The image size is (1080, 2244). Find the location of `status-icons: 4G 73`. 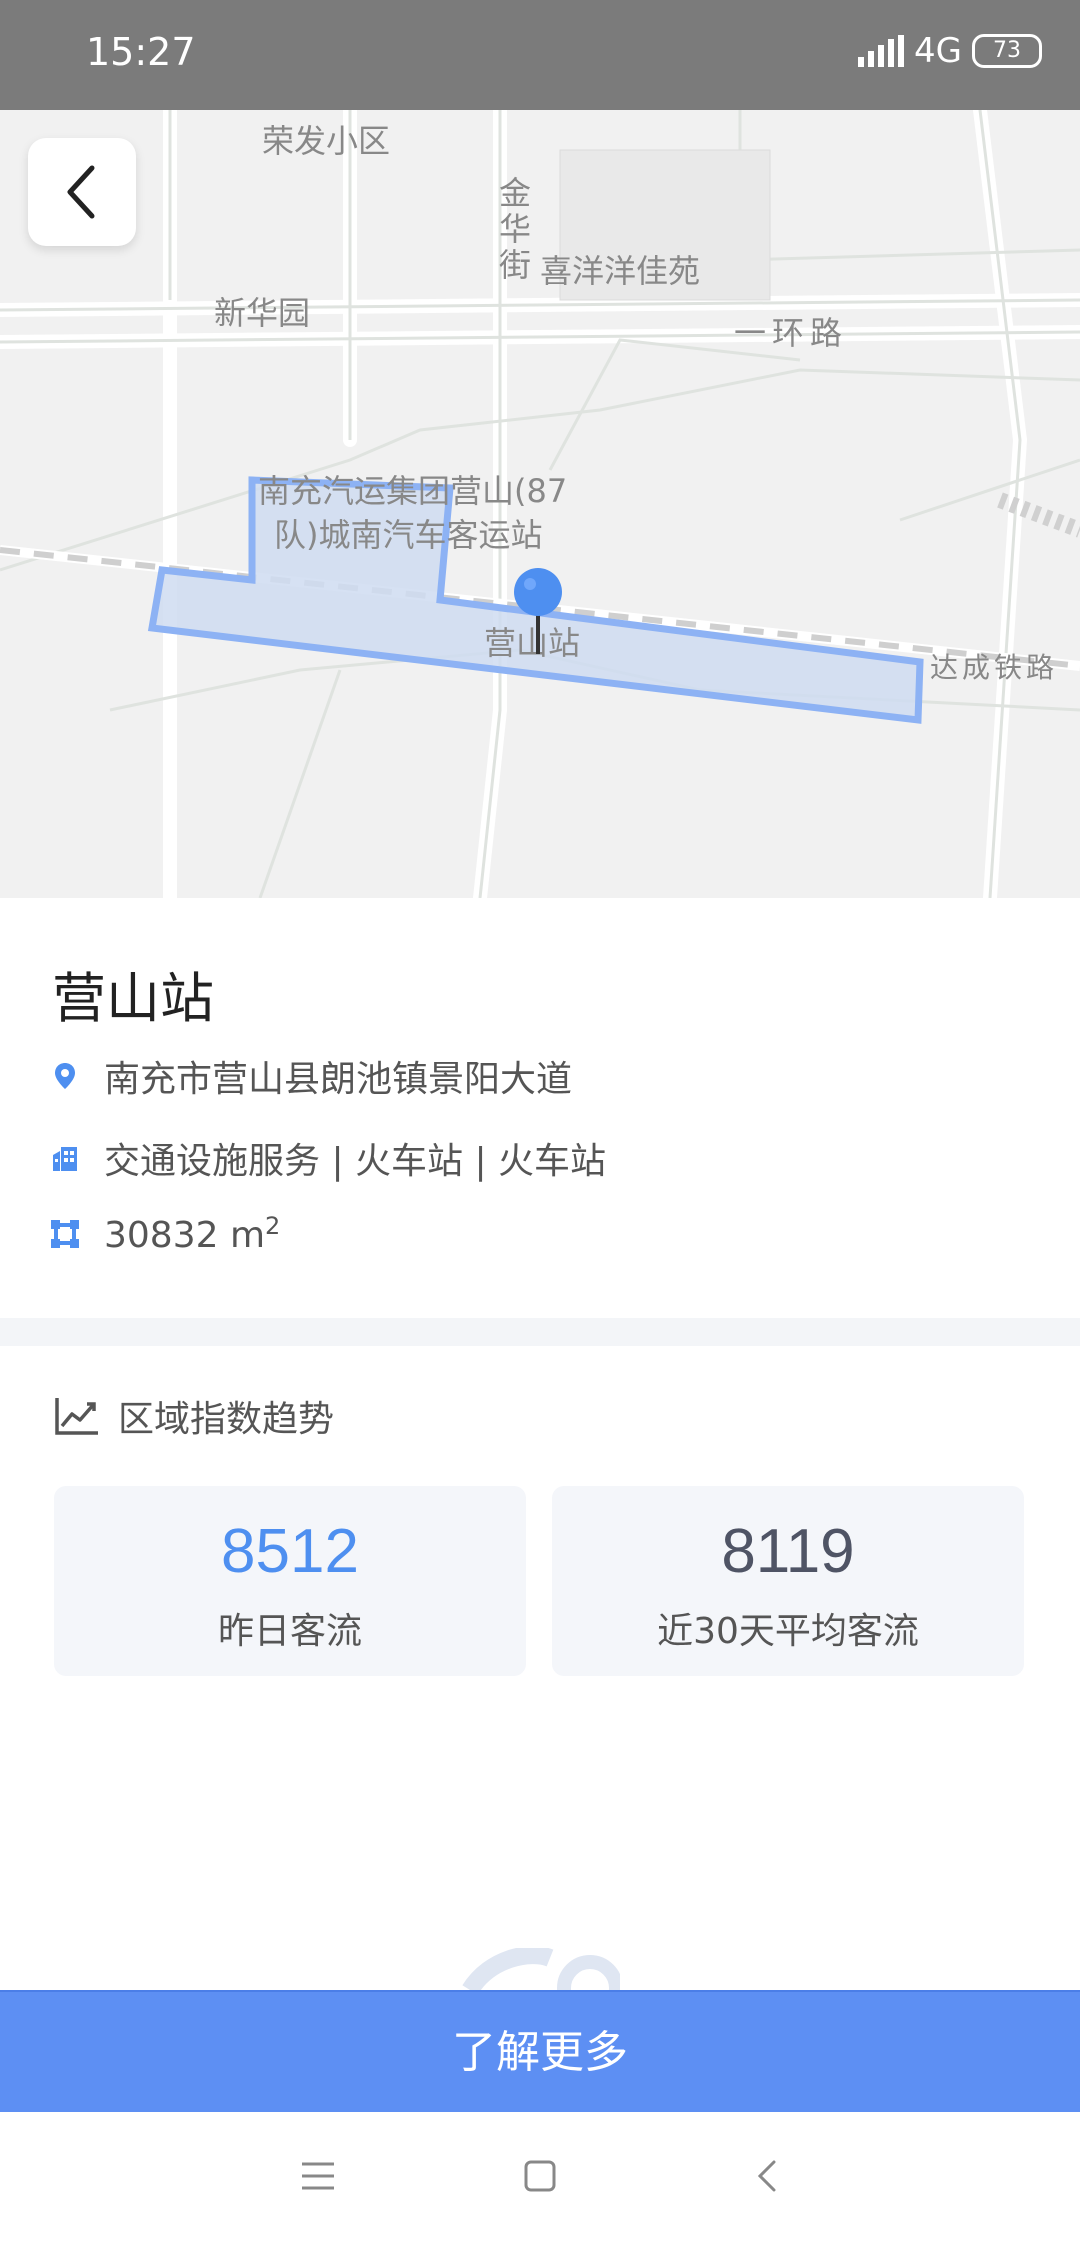

status-icons: 4G 73 is located at coordinates (950, 51).